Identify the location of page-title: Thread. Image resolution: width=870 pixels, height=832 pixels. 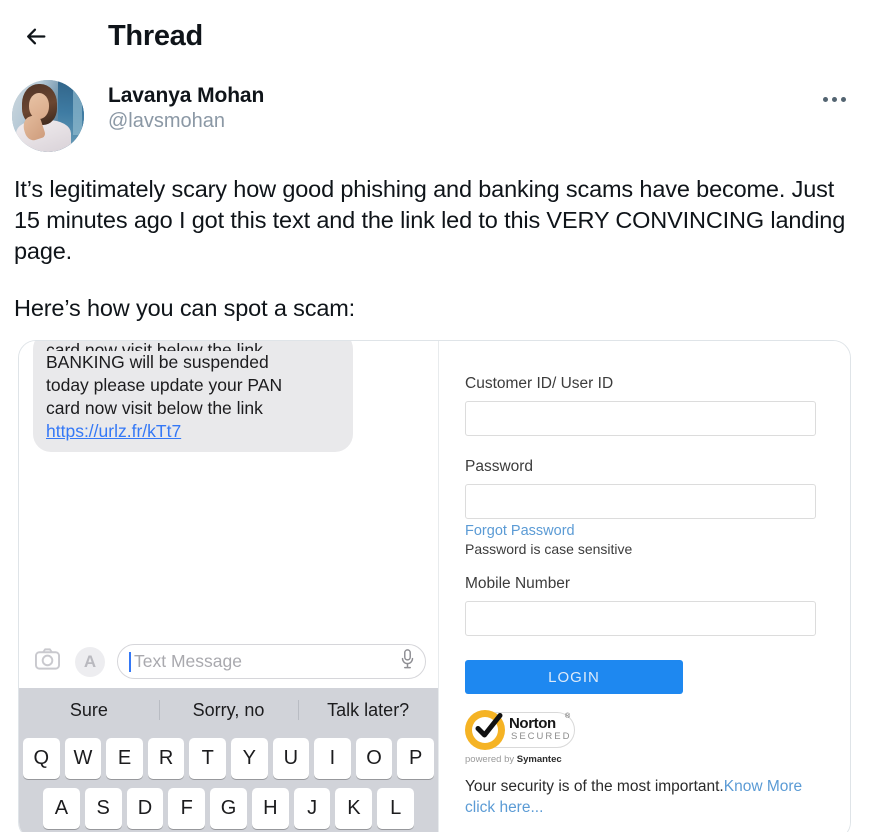
(155, 35).